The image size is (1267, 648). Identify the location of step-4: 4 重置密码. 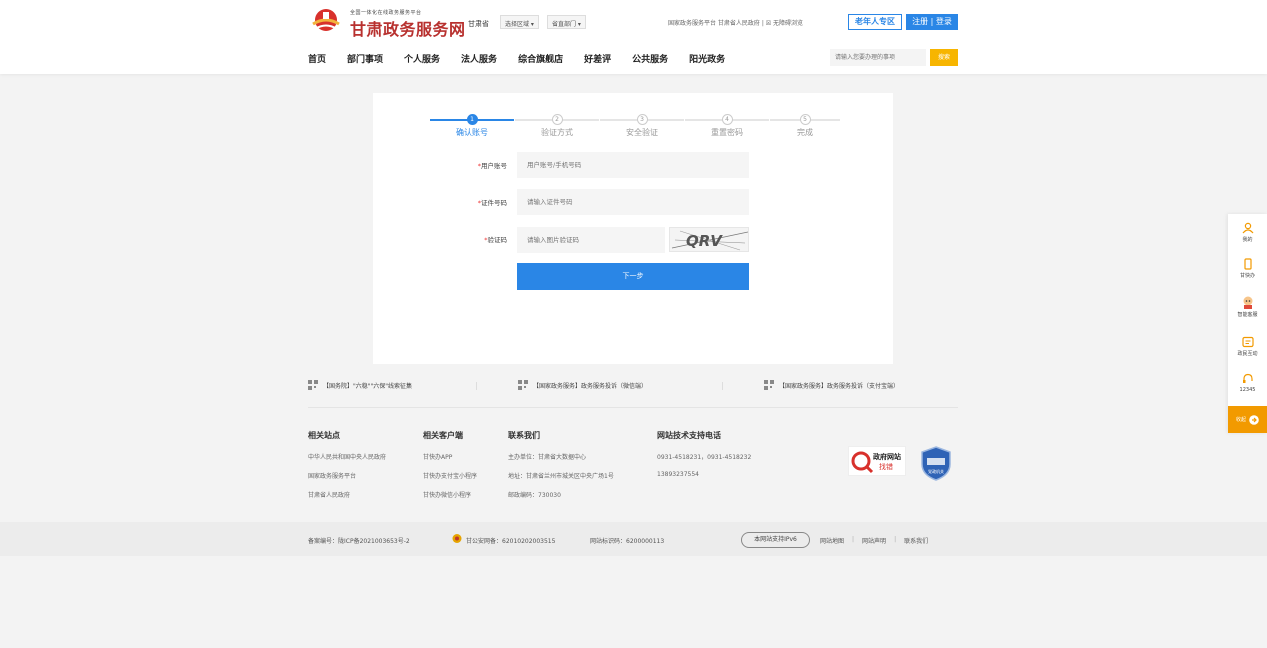
(727, 126).